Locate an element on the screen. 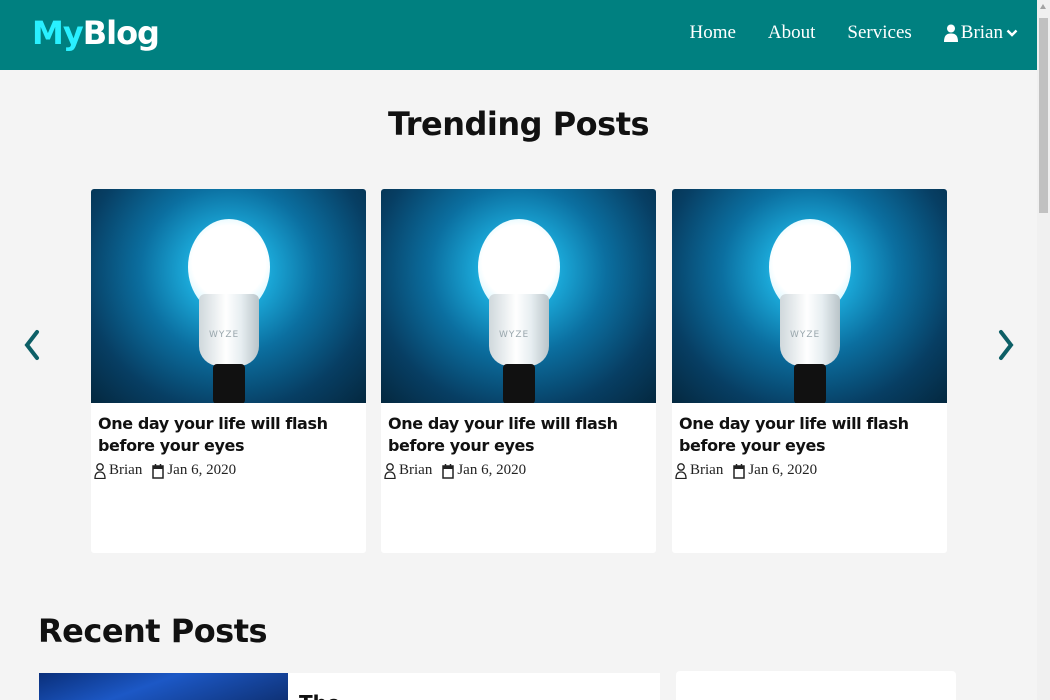 The height and width of the screenshot is (700, 1050). recent-posts-heading: Recent Posts is located at coordinates (153, 631).